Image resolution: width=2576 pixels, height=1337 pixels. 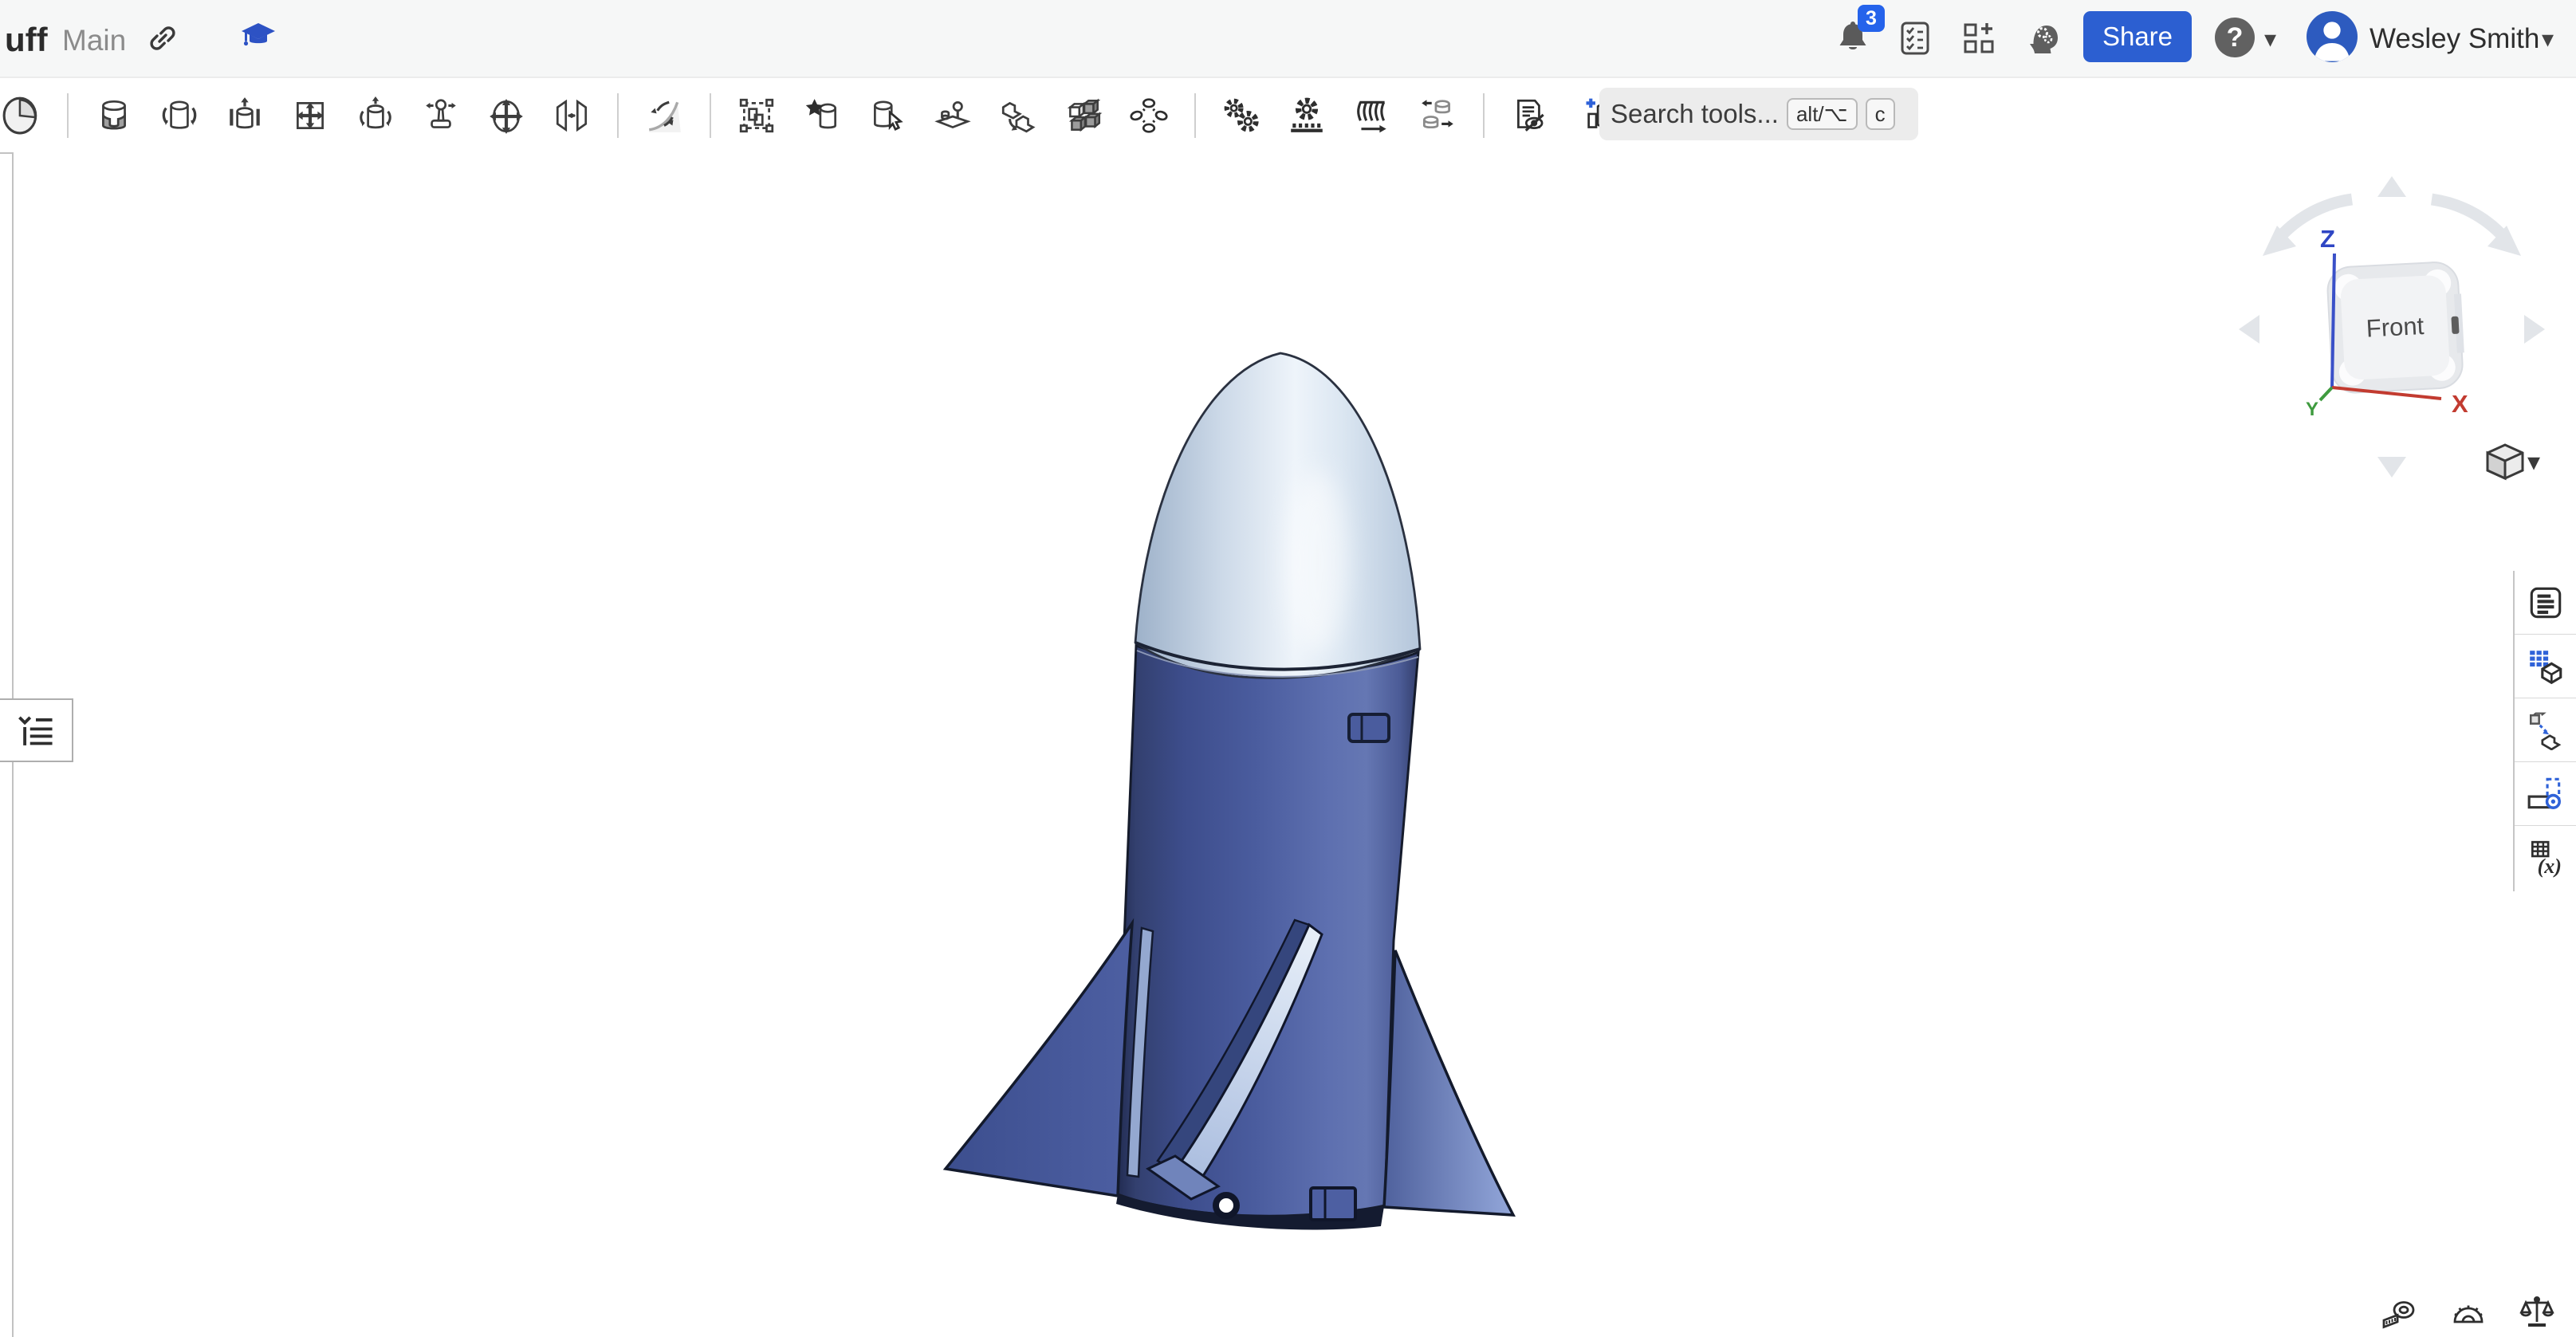 I want to click on top-header-bar: uff Main 3 Share ? ▾ Wesley Smith ▾, so click(x=1288, y=39).